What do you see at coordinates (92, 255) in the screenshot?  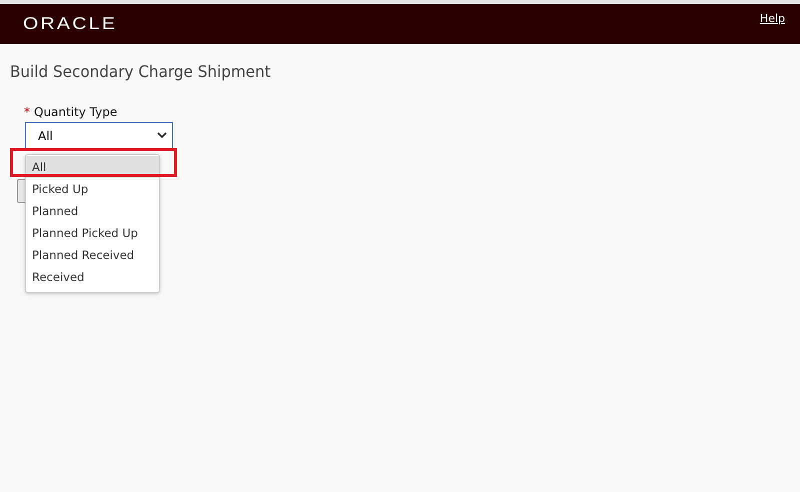 I see `dropdown-option: Planned Received` at bounding box center [92, 255].